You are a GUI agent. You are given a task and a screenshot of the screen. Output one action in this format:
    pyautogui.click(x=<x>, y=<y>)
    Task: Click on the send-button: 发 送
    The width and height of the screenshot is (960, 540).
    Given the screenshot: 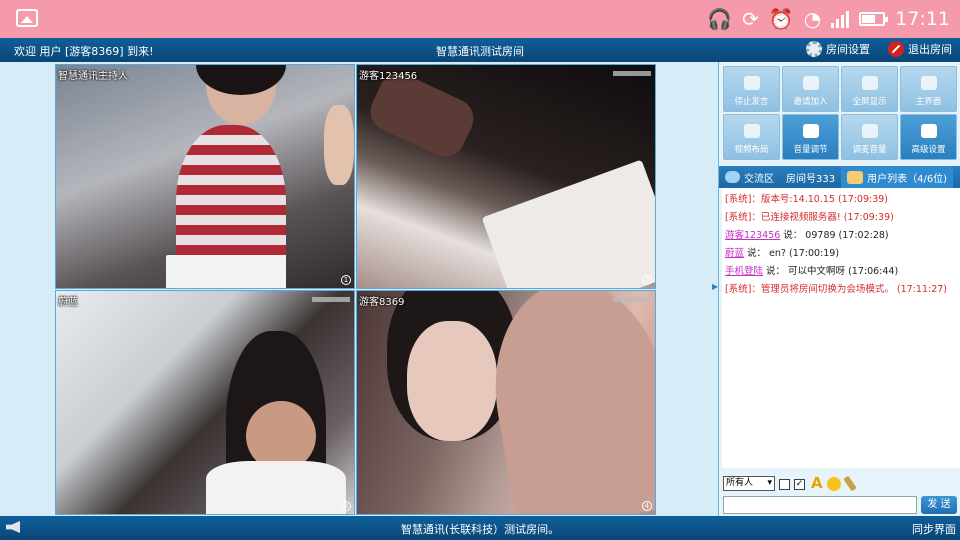 What is the action you would take?
    pyautogui.click(x=939, y=505)
    